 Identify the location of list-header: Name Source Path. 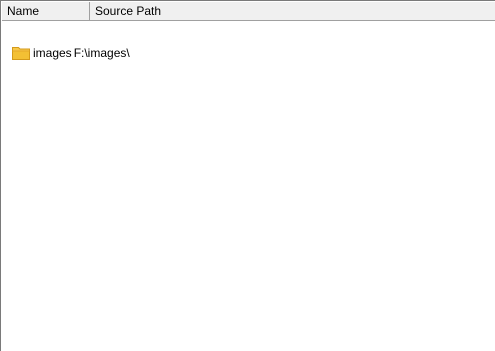
(248, 11).